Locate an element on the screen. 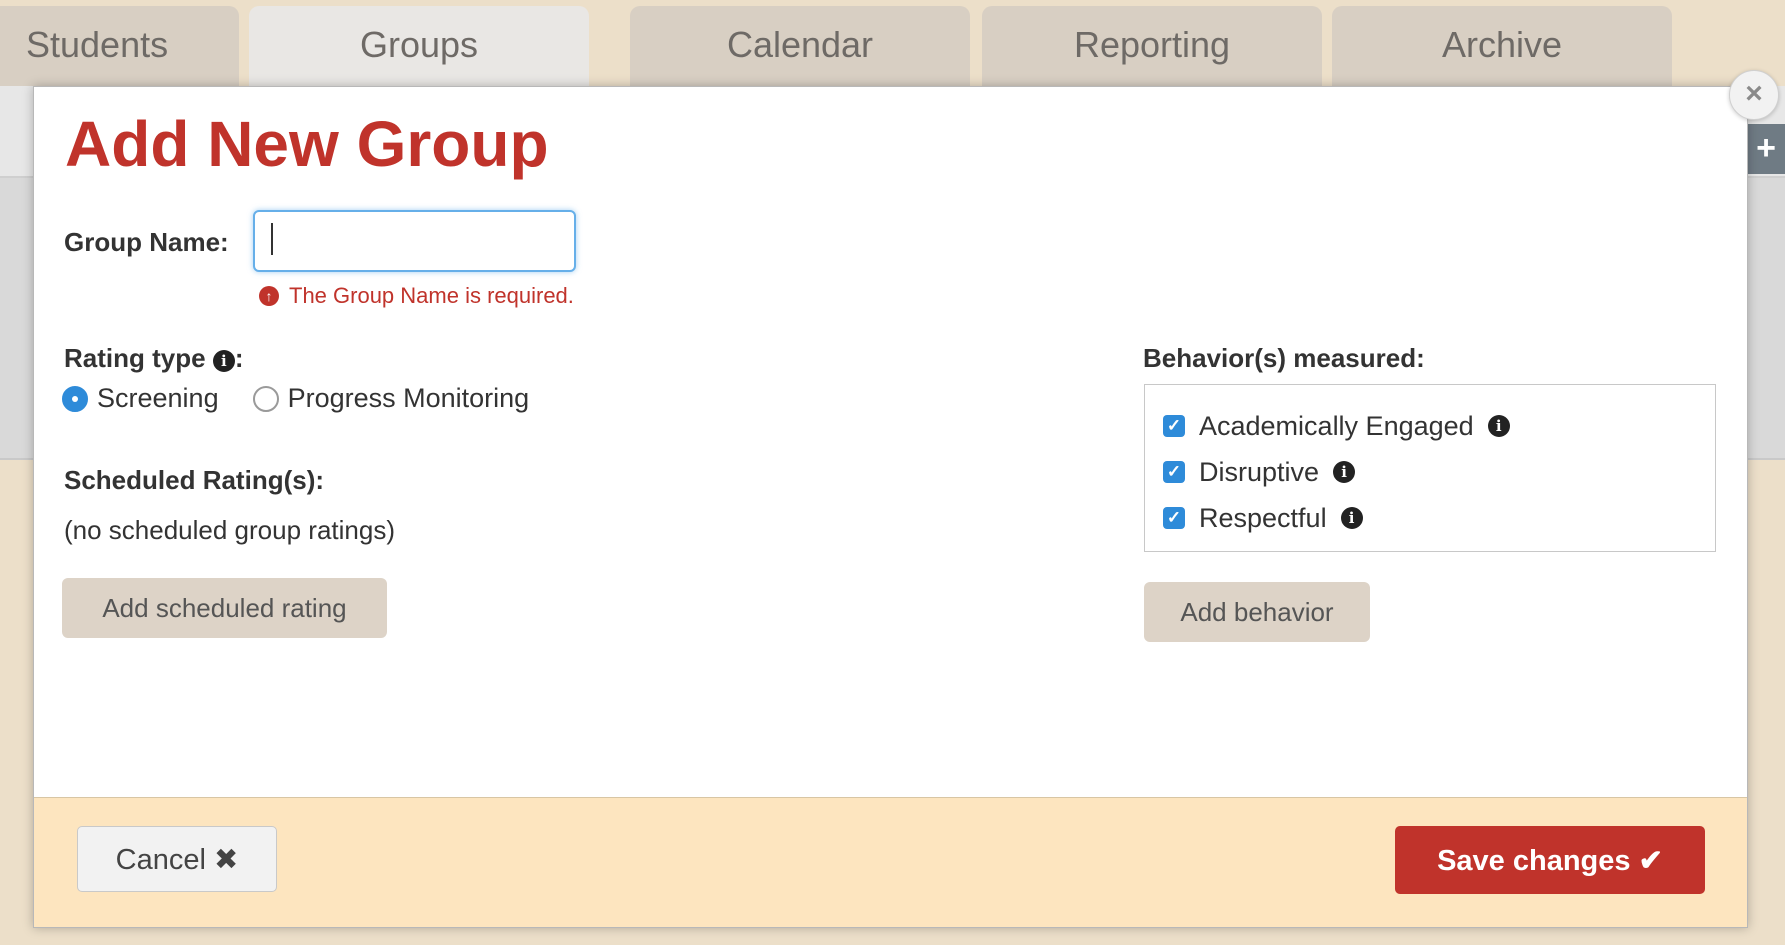  tab-students: Students is located at coordinates (119, 46).